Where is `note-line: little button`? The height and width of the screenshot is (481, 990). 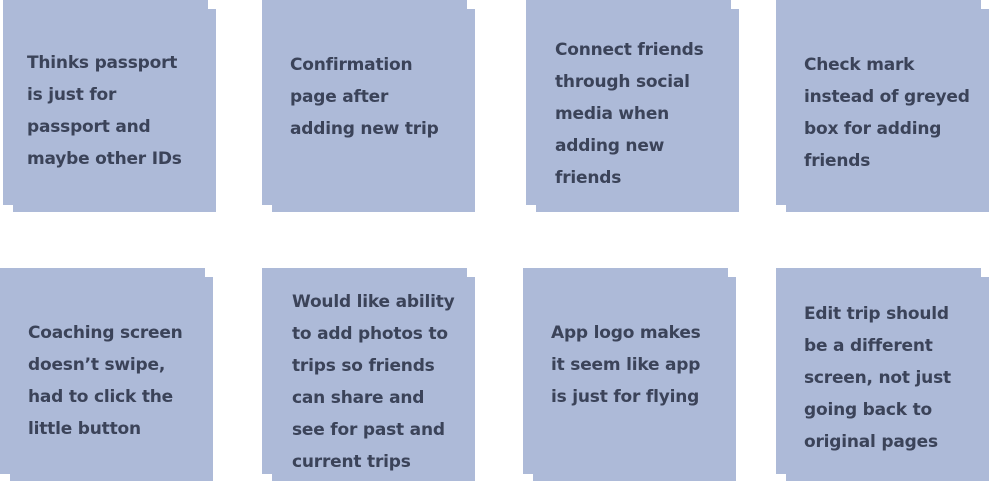
note-line: little button is located at coordinates (84, 429).